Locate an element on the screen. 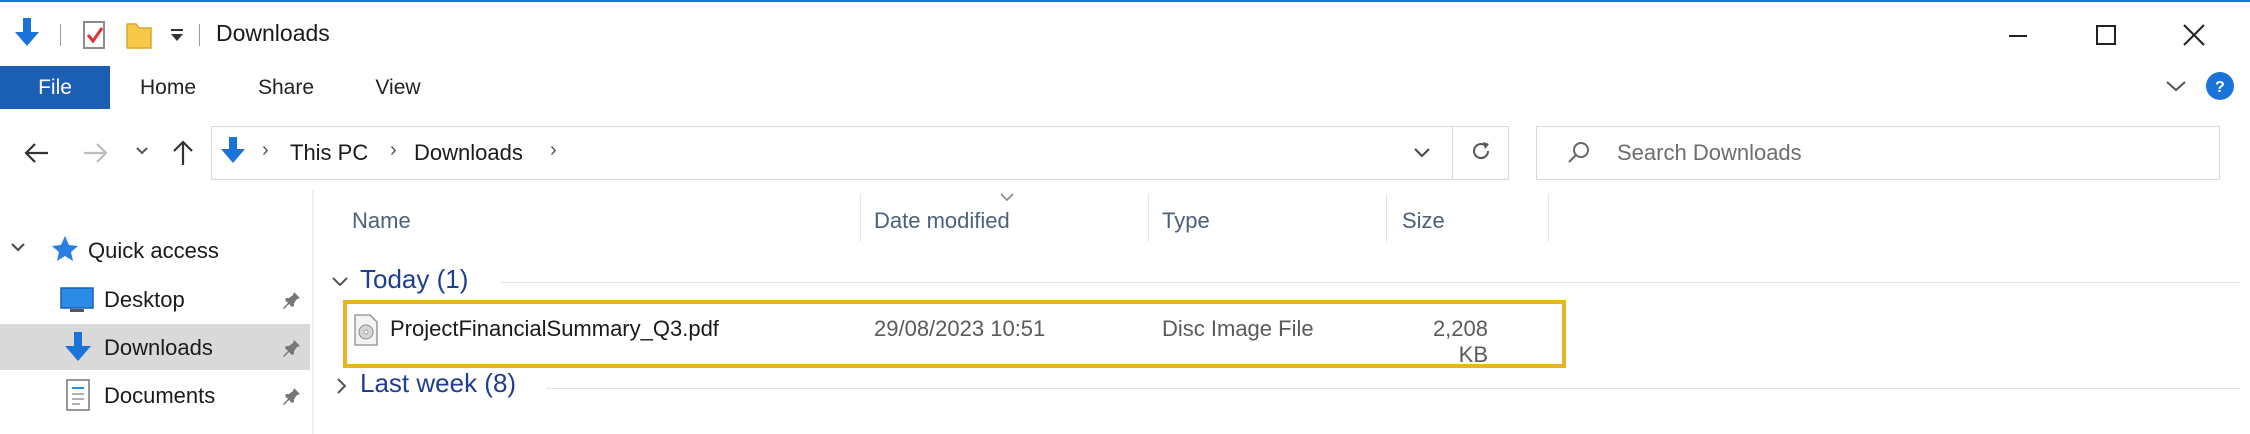 The image size is (2250, 434). desktop-icon is located at coordinates (77, 302).